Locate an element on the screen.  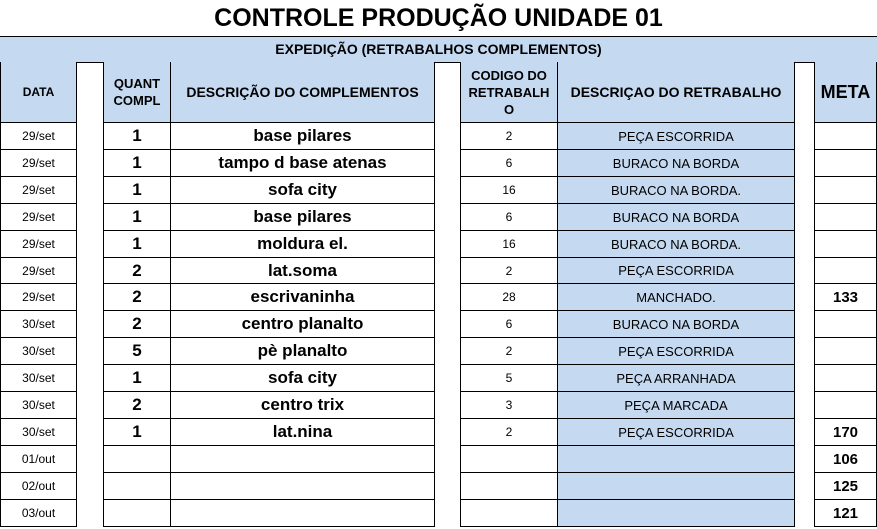
code-cell: 3 is located at coordinates (509, 405).